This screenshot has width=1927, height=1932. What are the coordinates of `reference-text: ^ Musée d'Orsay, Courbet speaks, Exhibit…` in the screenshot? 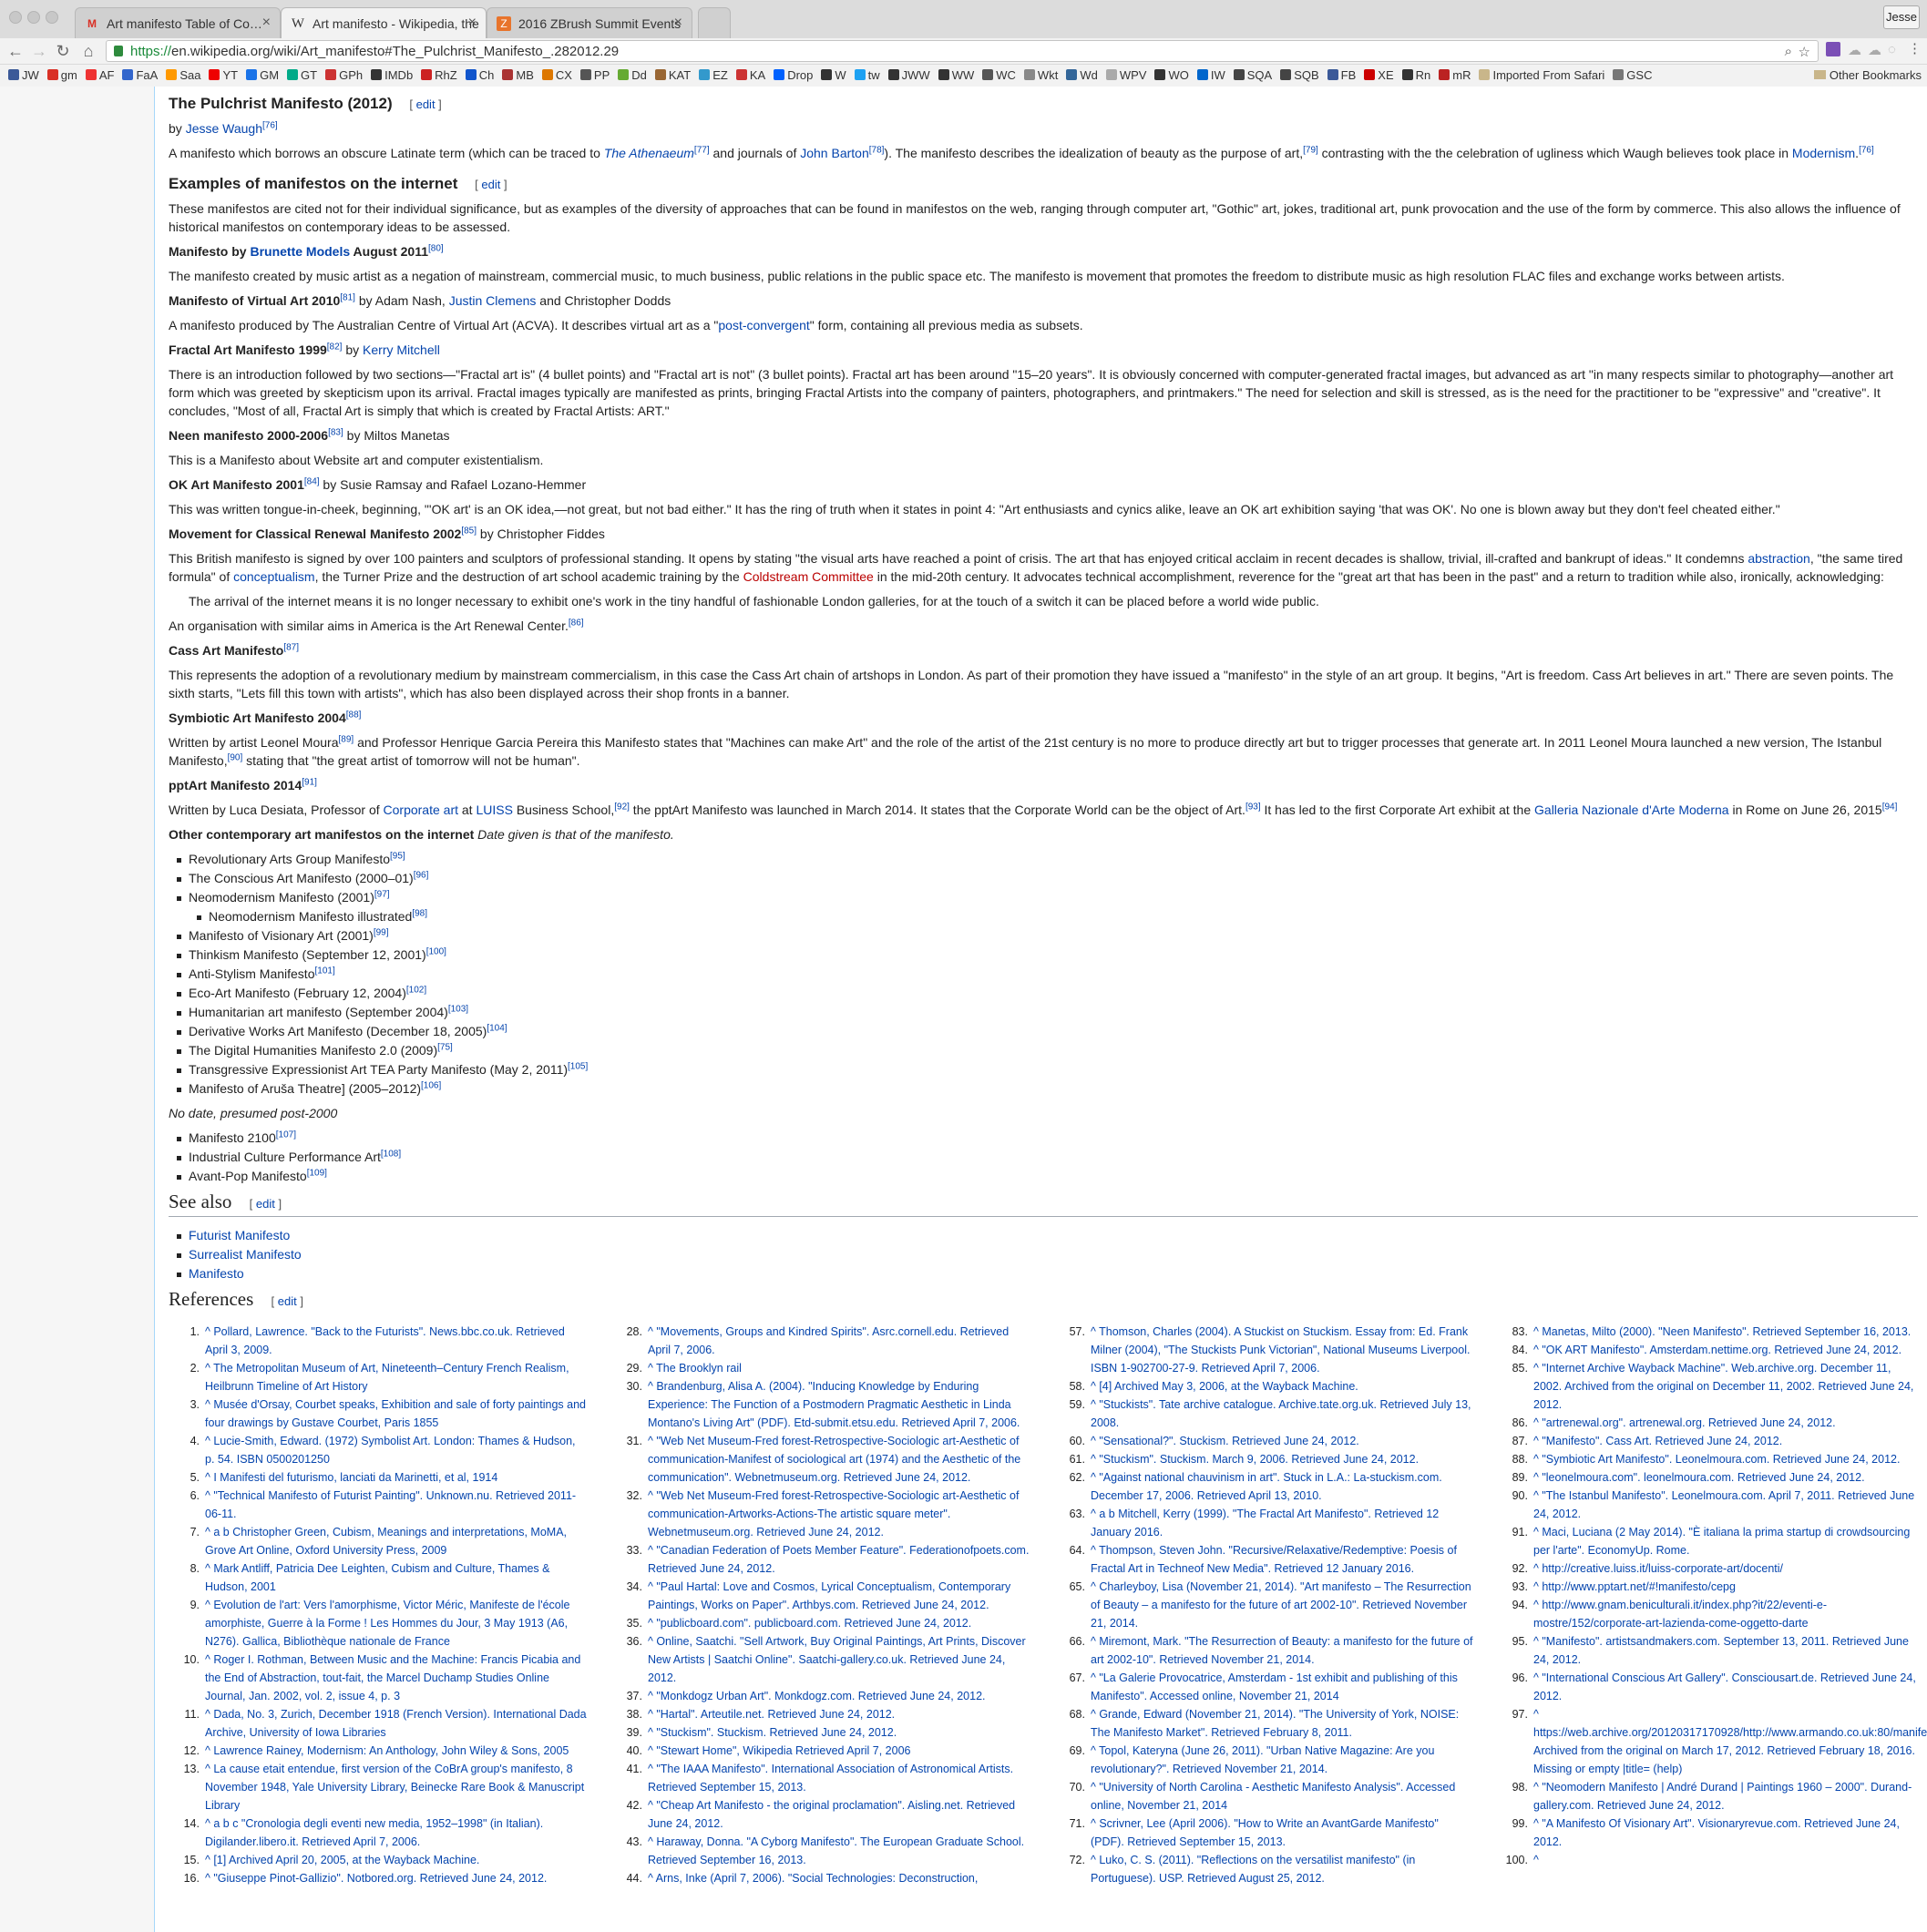 It's located at (395, 1413).